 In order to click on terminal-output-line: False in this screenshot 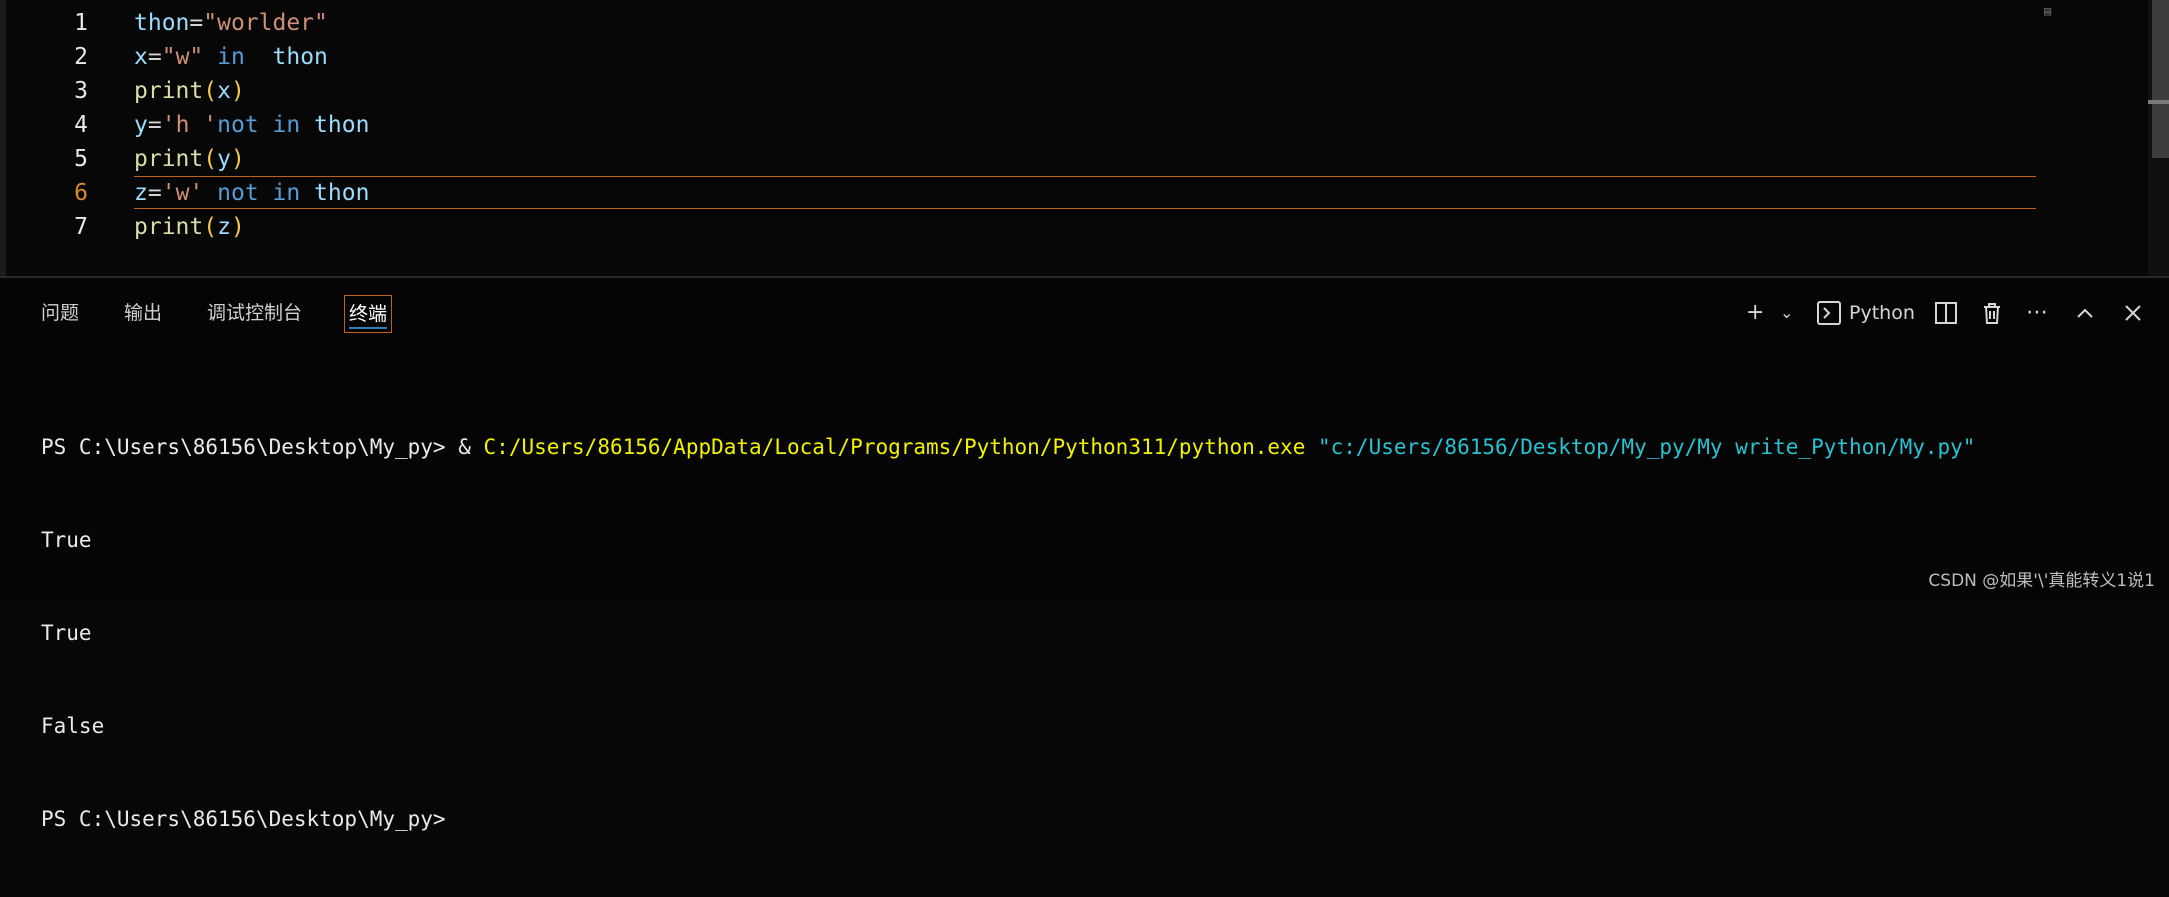, I will do `click(73, 726)`.